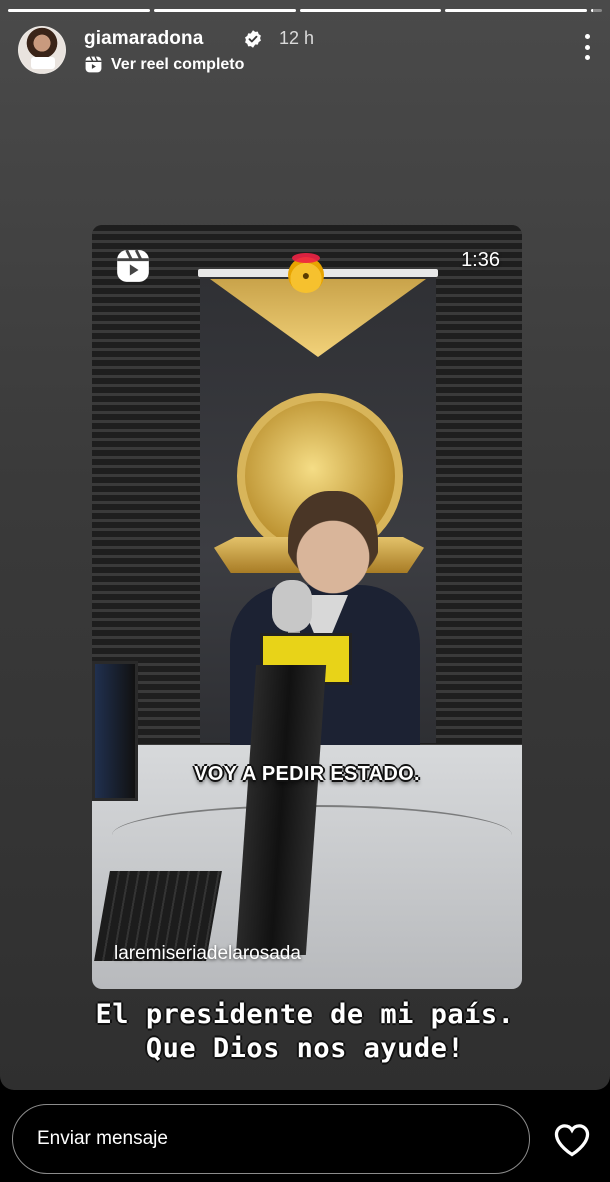  I want to click on view-full-reel-link: Ver reel completo, so click(164, 64).